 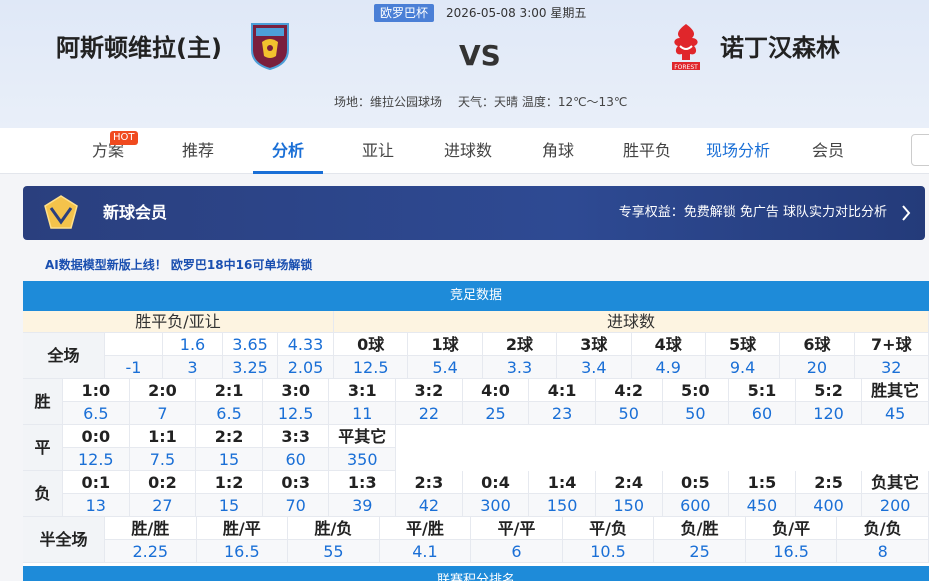 I want to click on score-odds: 7, so click(x=163, y=413).